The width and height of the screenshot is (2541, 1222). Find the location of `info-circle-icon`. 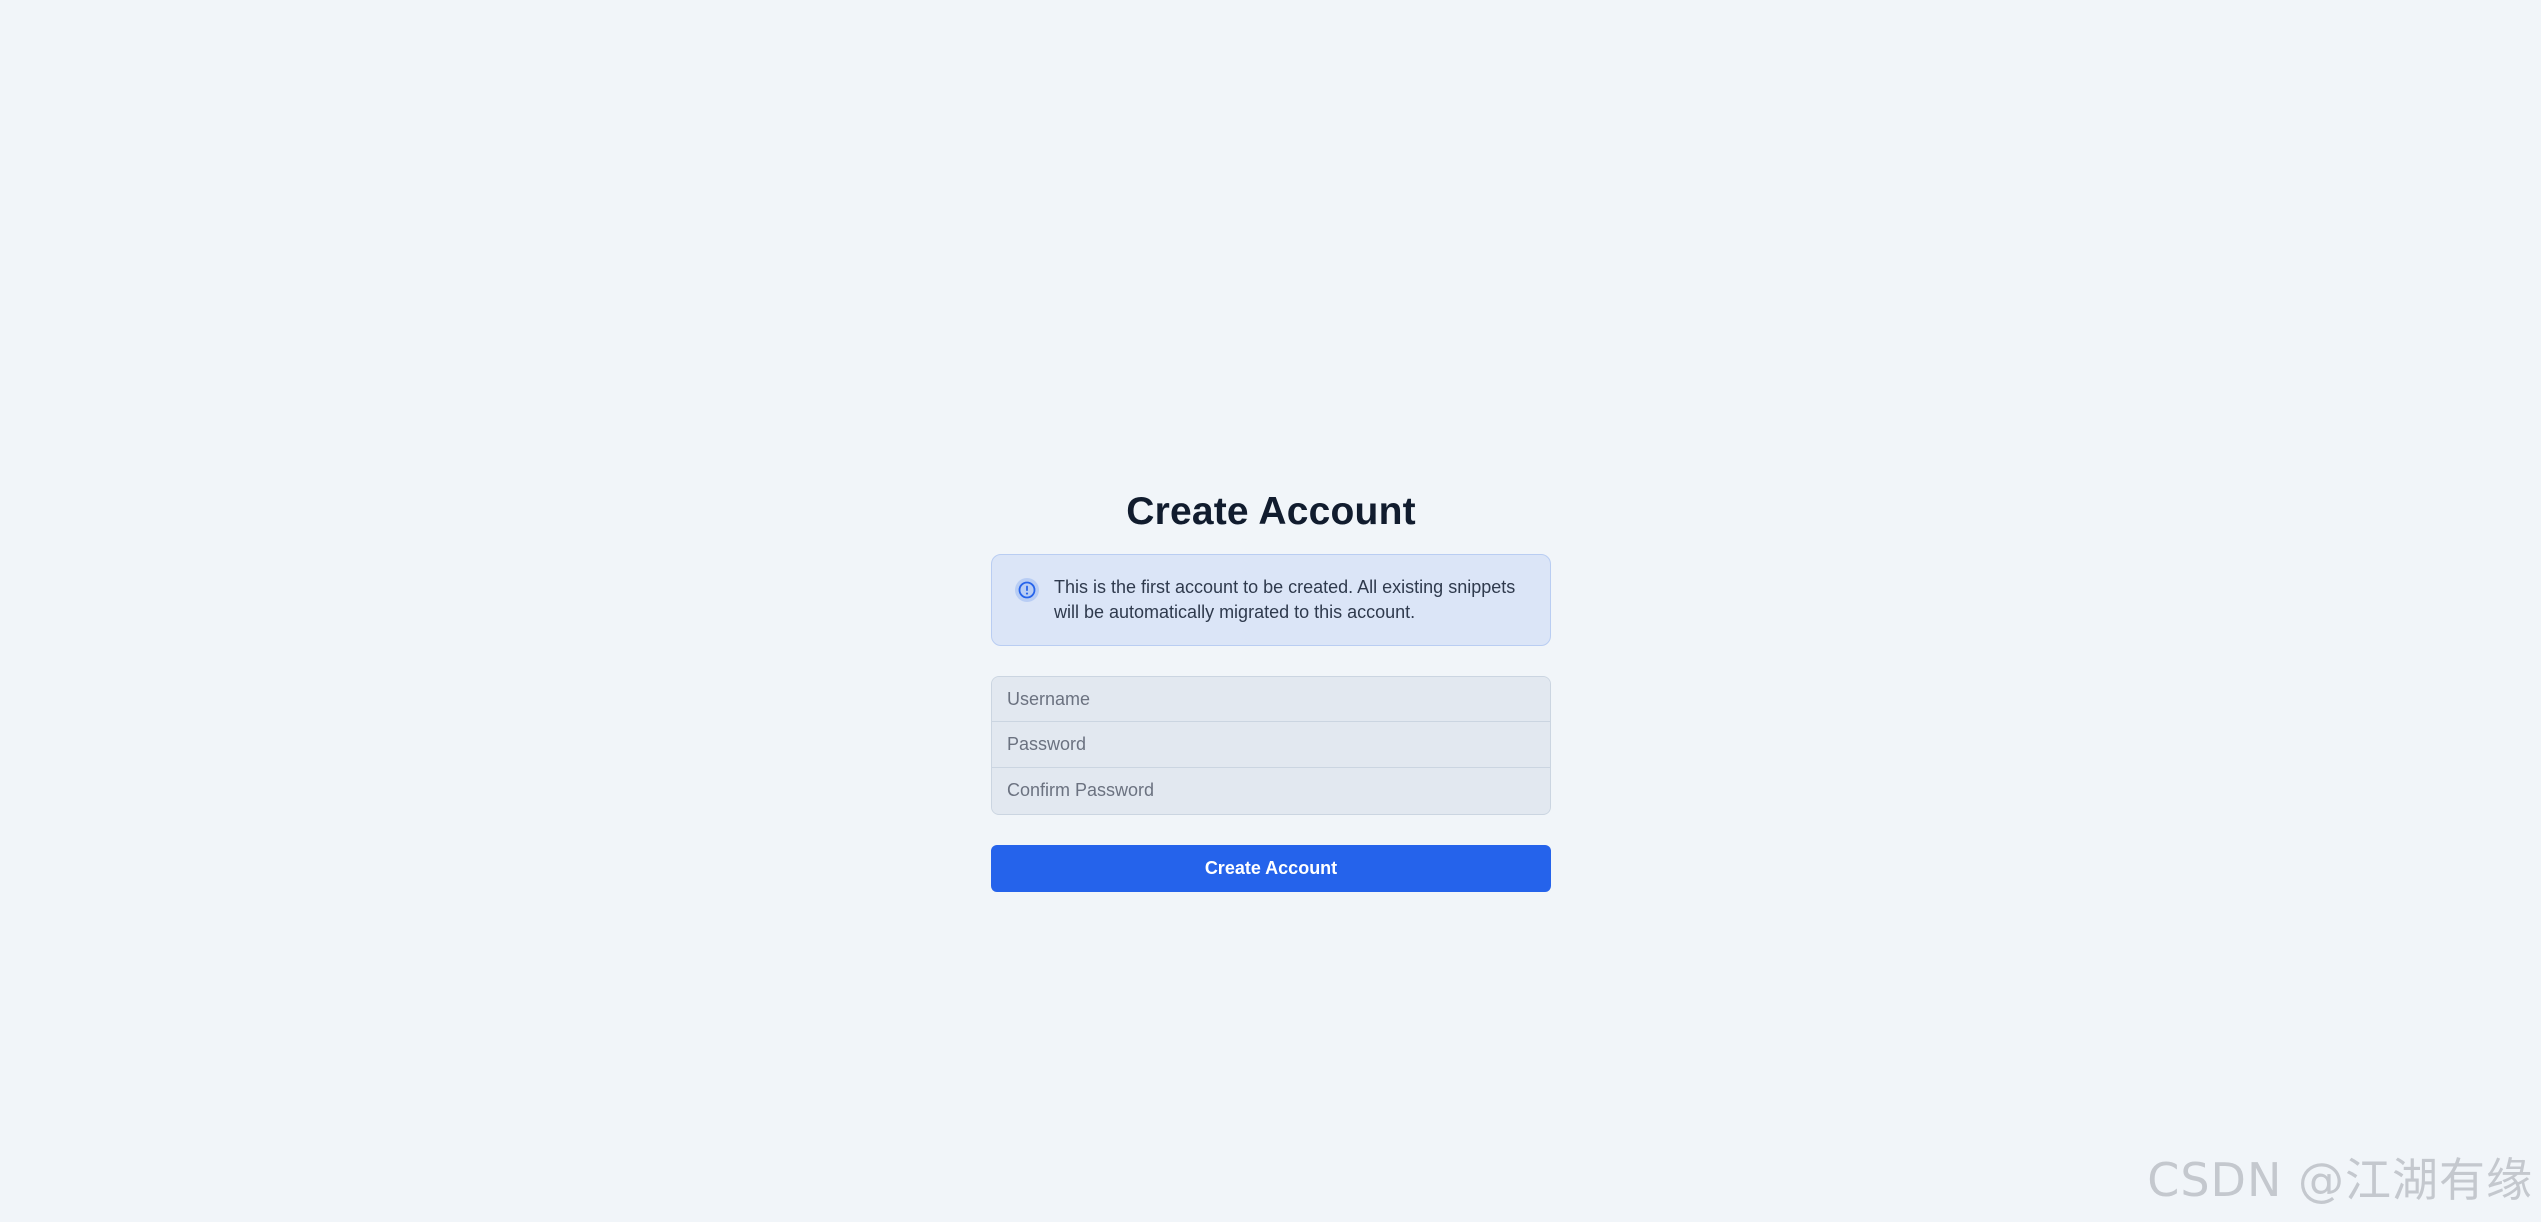

info-circle-icon is located at coordinates (1027, 590).